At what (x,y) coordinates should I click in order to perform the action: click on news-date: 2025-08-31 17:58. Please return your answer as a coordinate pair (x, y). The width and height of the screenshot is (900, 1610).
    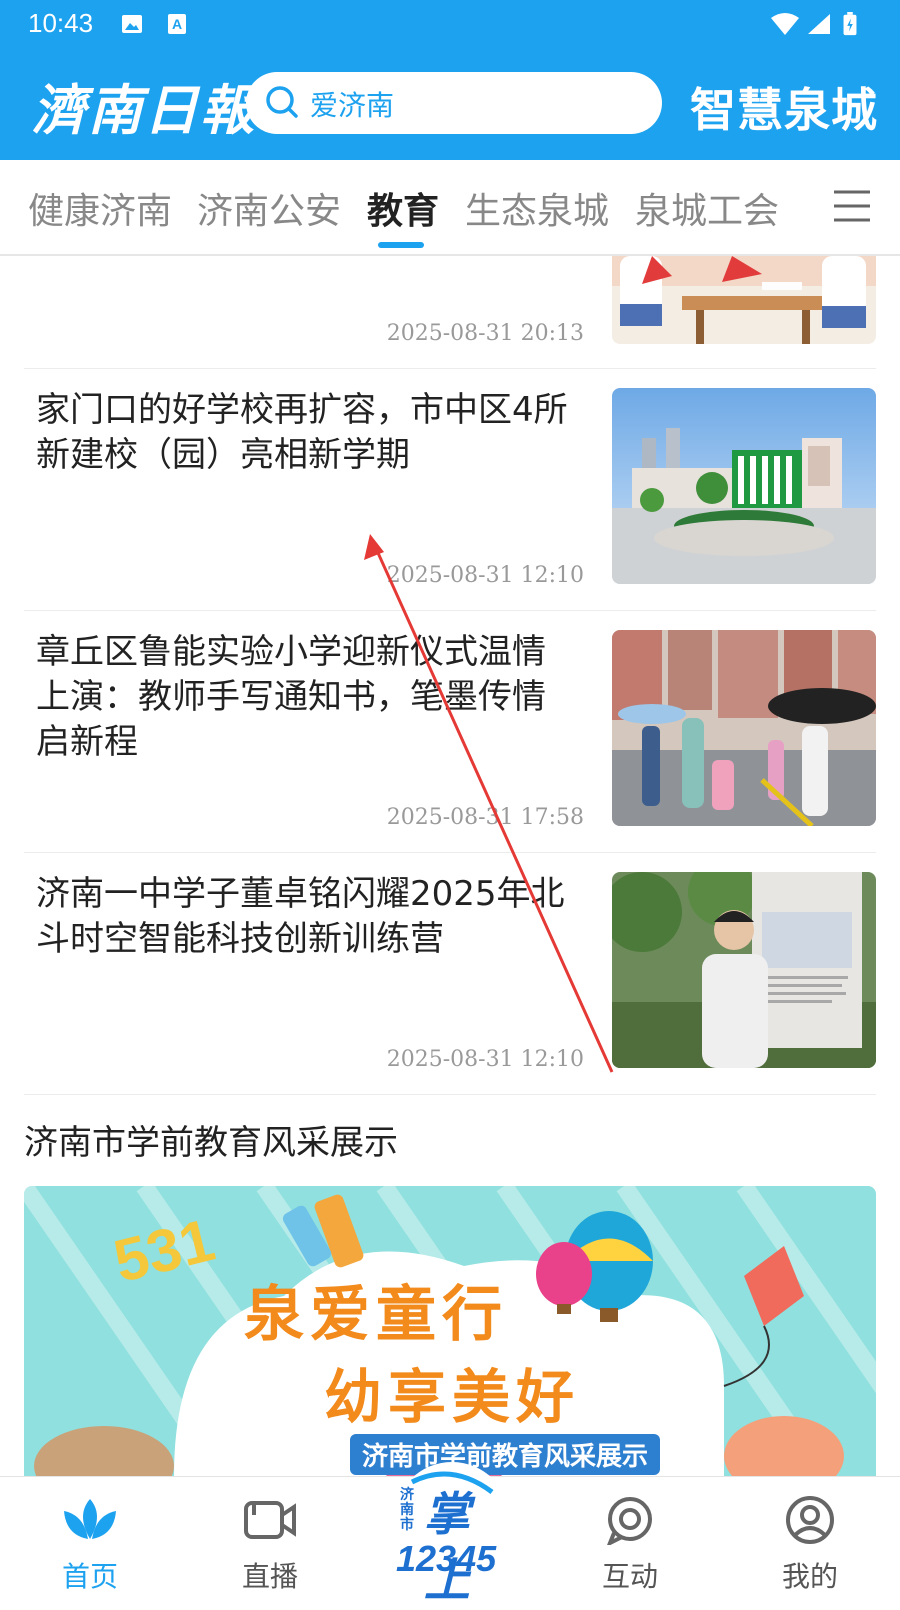
    Looking at the image, I should click on (485, 817).